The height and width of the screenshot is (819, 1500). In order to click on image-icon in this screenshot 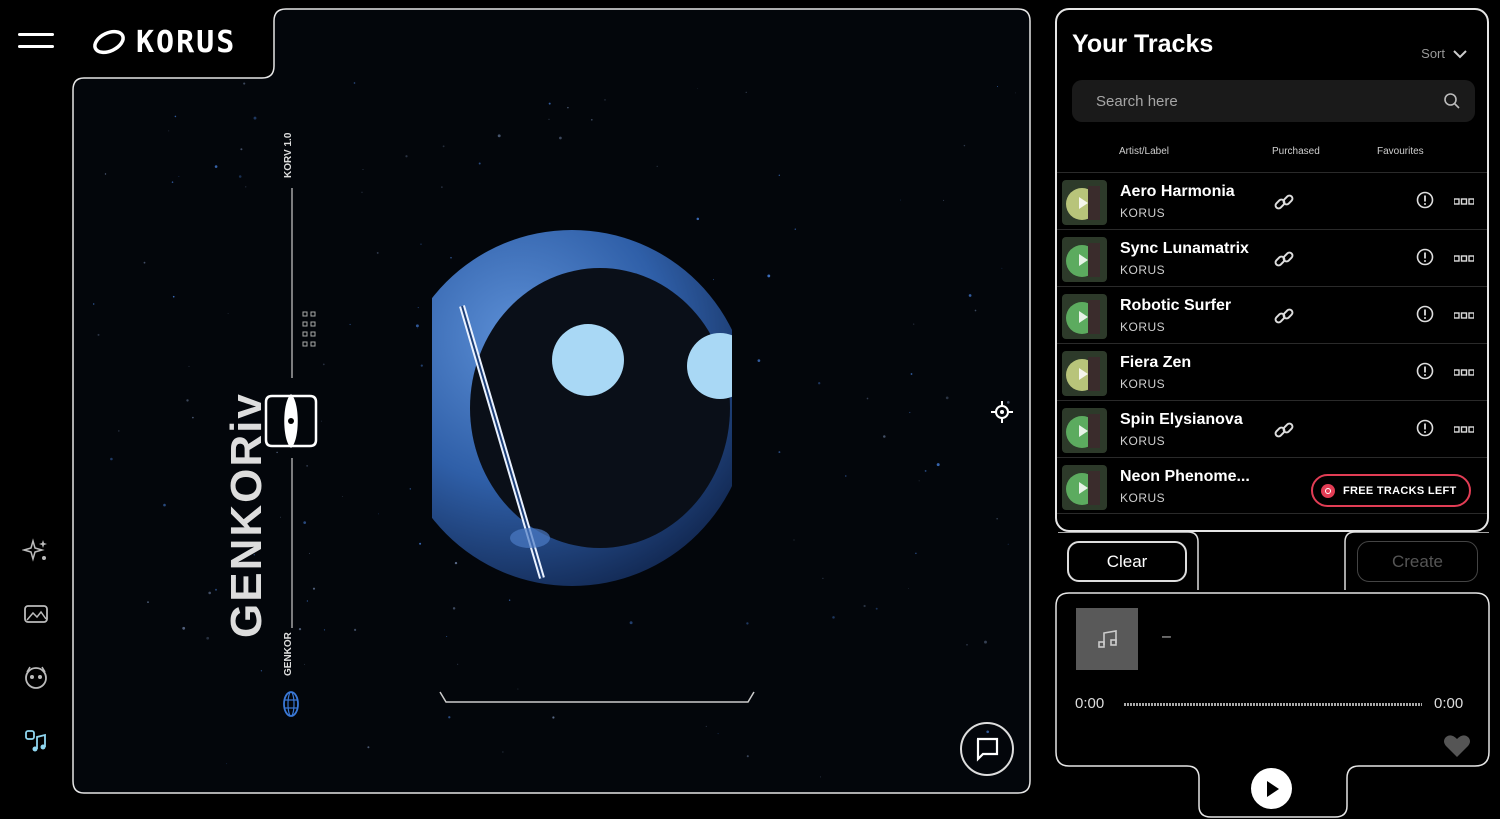, I will do `click(36, 614)`.